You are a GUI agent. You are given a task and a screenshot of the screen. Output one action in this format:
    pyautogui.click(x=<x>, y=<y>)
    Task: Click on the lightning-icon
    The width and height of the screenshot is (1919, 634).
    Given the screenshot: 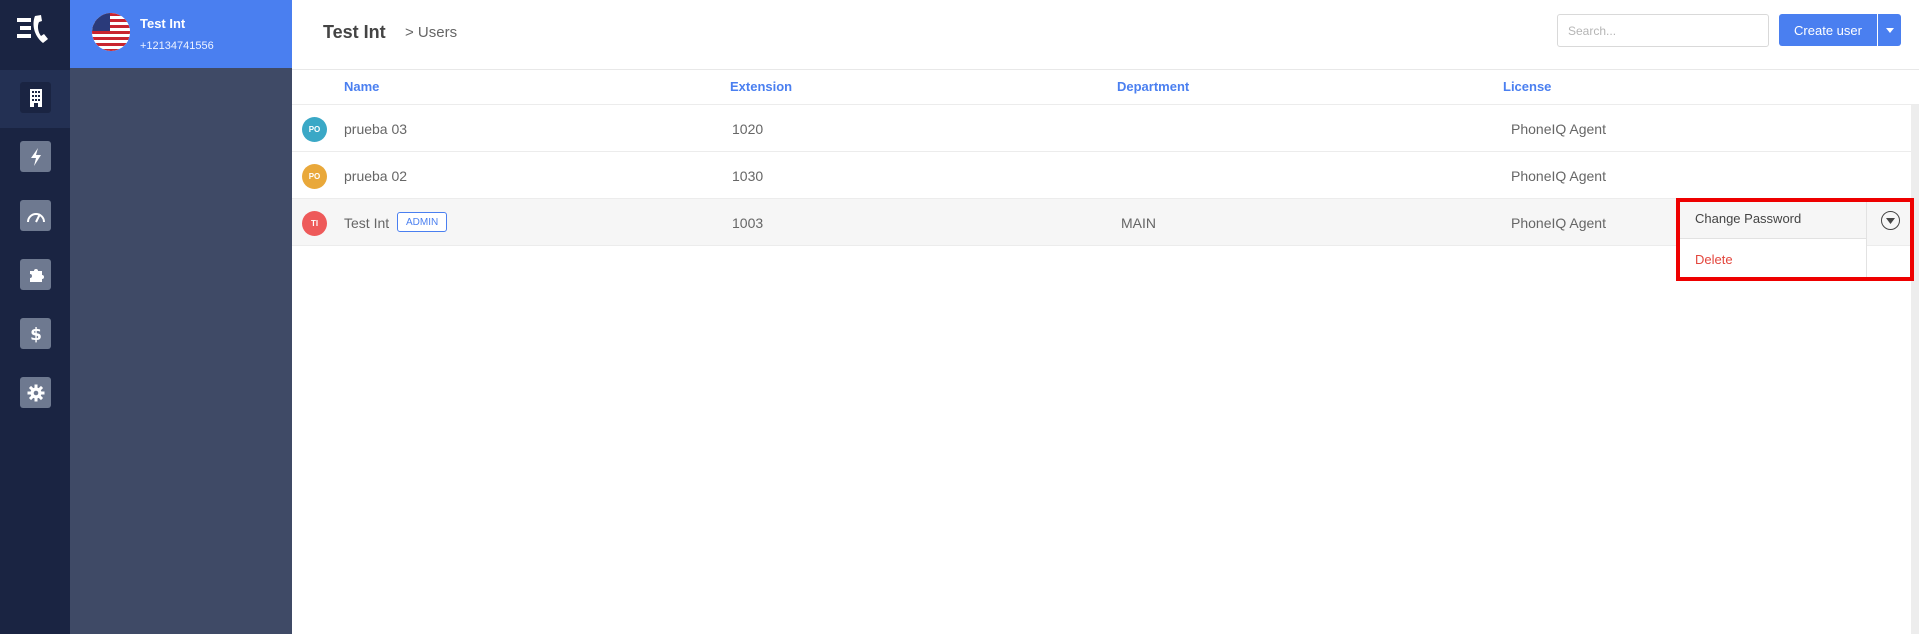 What is the action you would take?
    pyautogui.click(x=35, y=156)
    